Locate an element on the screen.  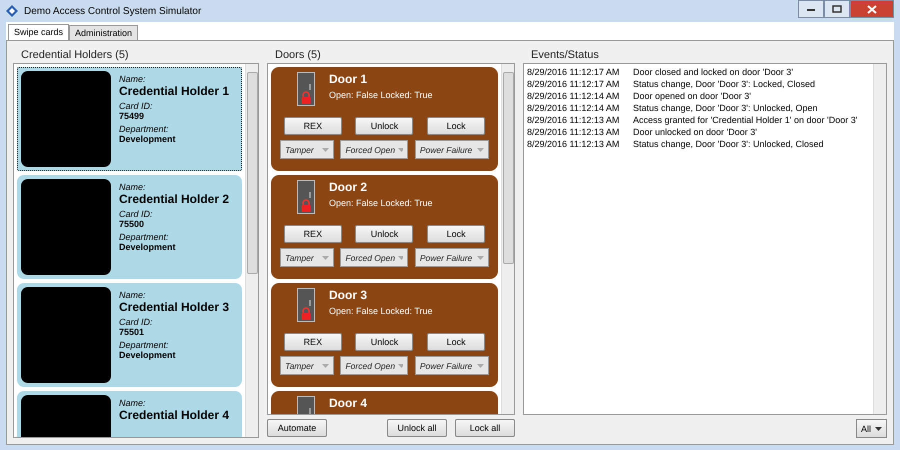
event-message: Door opened on door 'Door 3' is located at coordinates (692, 96).